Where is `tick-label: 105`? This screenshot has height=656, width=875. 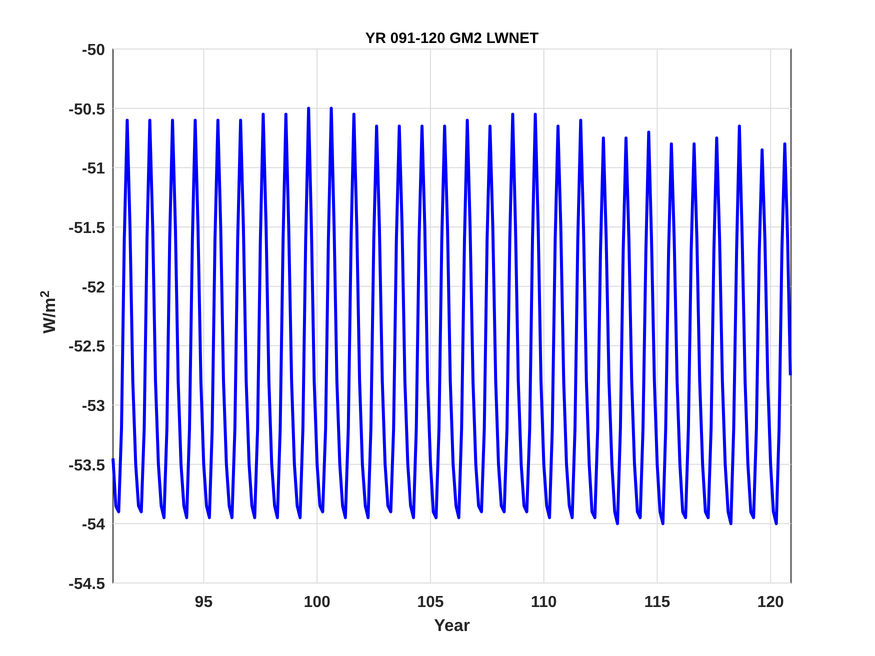
tick-label: 105 is located at coordinates (430, 602).